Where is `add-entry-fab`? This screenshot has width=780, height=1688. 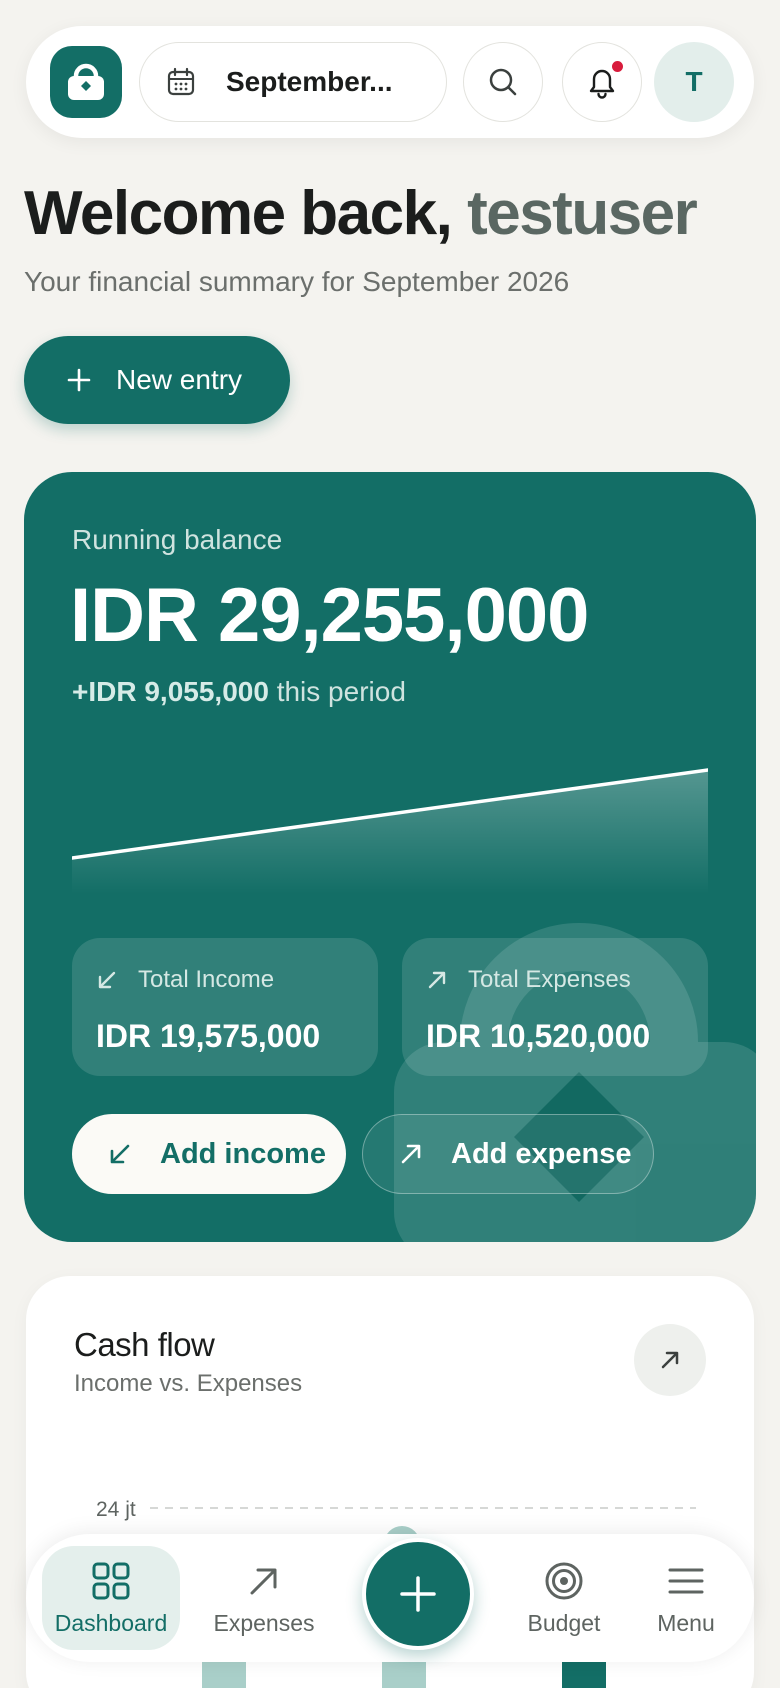
add-entry-fab is located at coordinates (418, 1594).